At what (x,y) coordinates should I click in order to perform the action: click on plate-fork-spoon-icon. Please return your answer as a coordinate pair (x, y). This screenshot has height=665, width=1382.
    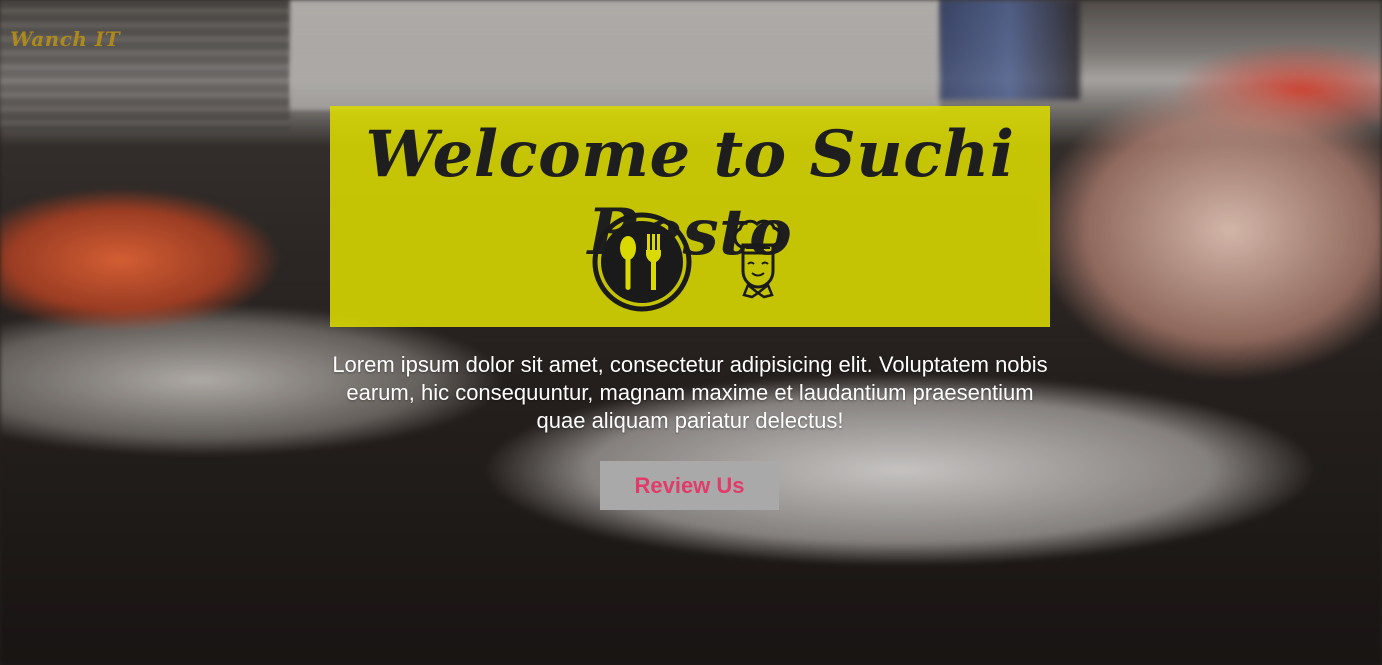
    Looking at the image, I should click on (642, 262).